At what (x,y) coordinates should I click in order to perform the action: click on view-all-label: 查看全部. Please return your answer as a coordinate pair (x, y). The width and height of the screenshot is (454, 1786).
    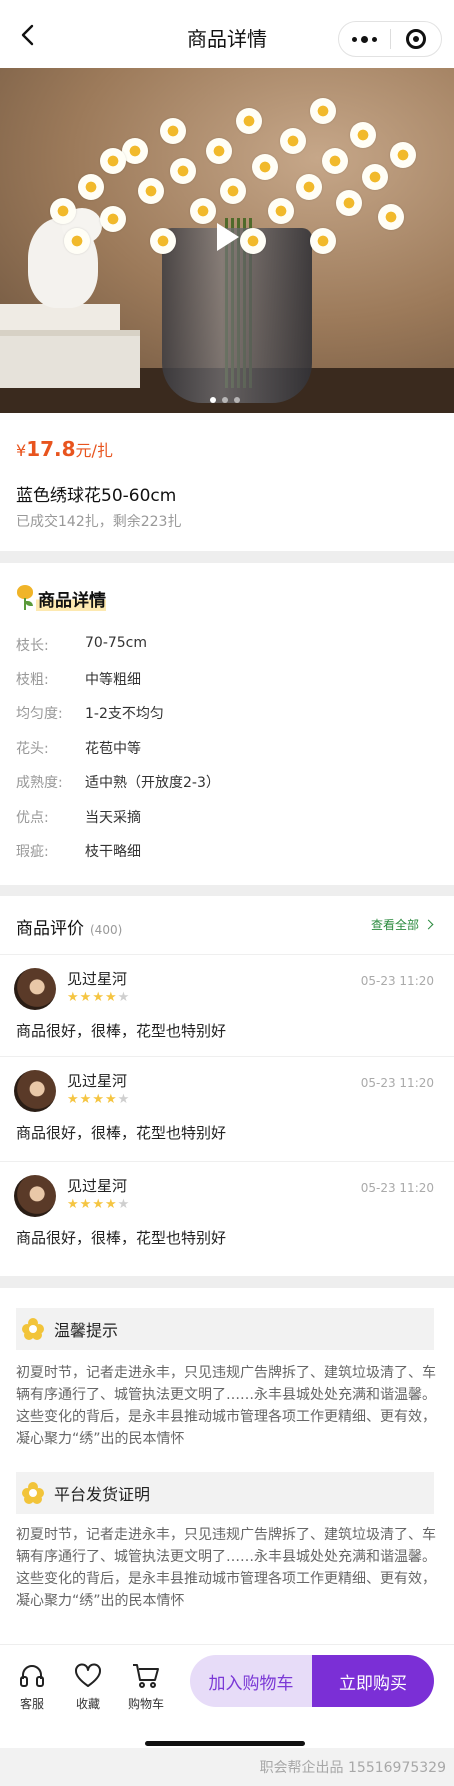
    Looking at the image, I should click on (394, 925).